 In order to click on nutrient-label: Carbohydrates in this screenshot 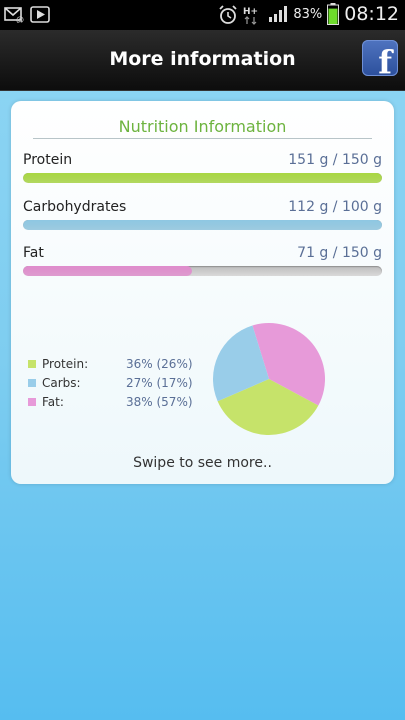, I will do `click(75, 207)`.